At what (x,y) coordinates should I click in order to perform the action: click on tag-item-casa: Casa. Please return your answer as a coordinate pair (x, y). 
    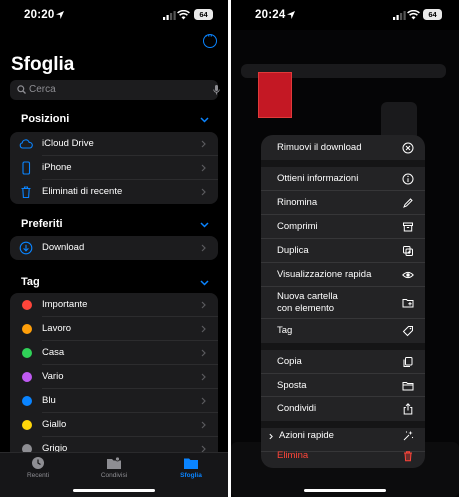
    Looking at the image, I should click on (114, 353).